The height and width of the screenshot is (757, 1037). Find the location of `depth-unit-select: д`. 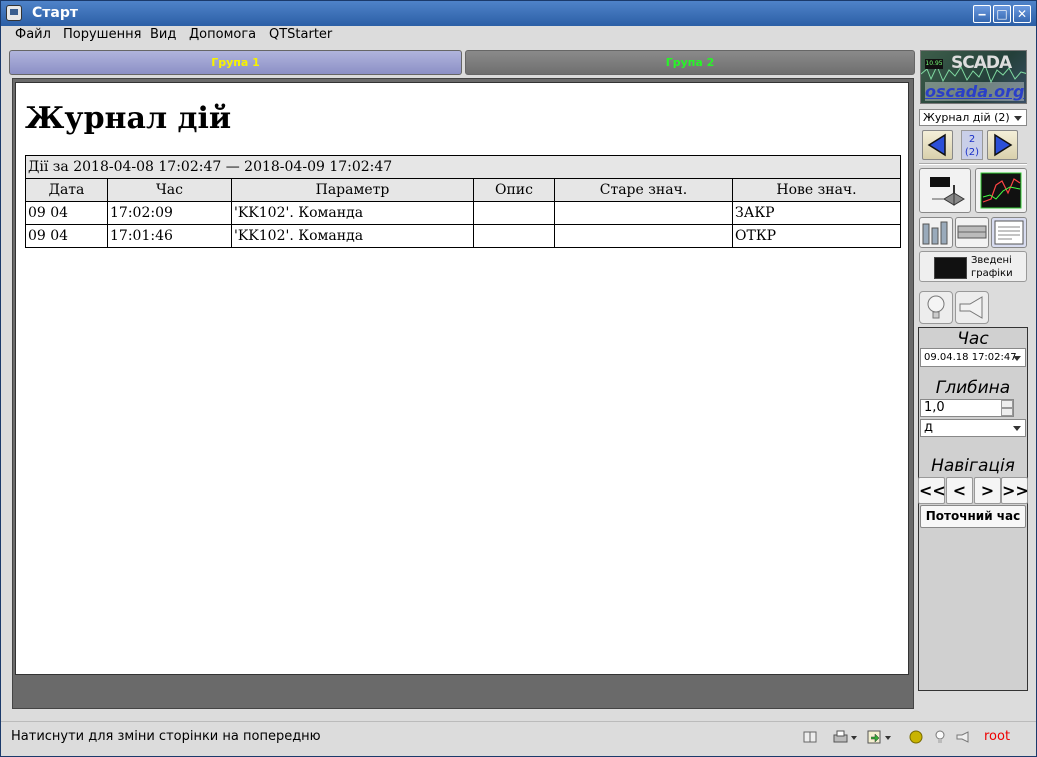

depth-unit-select: д is located at coordinates (973, 428).